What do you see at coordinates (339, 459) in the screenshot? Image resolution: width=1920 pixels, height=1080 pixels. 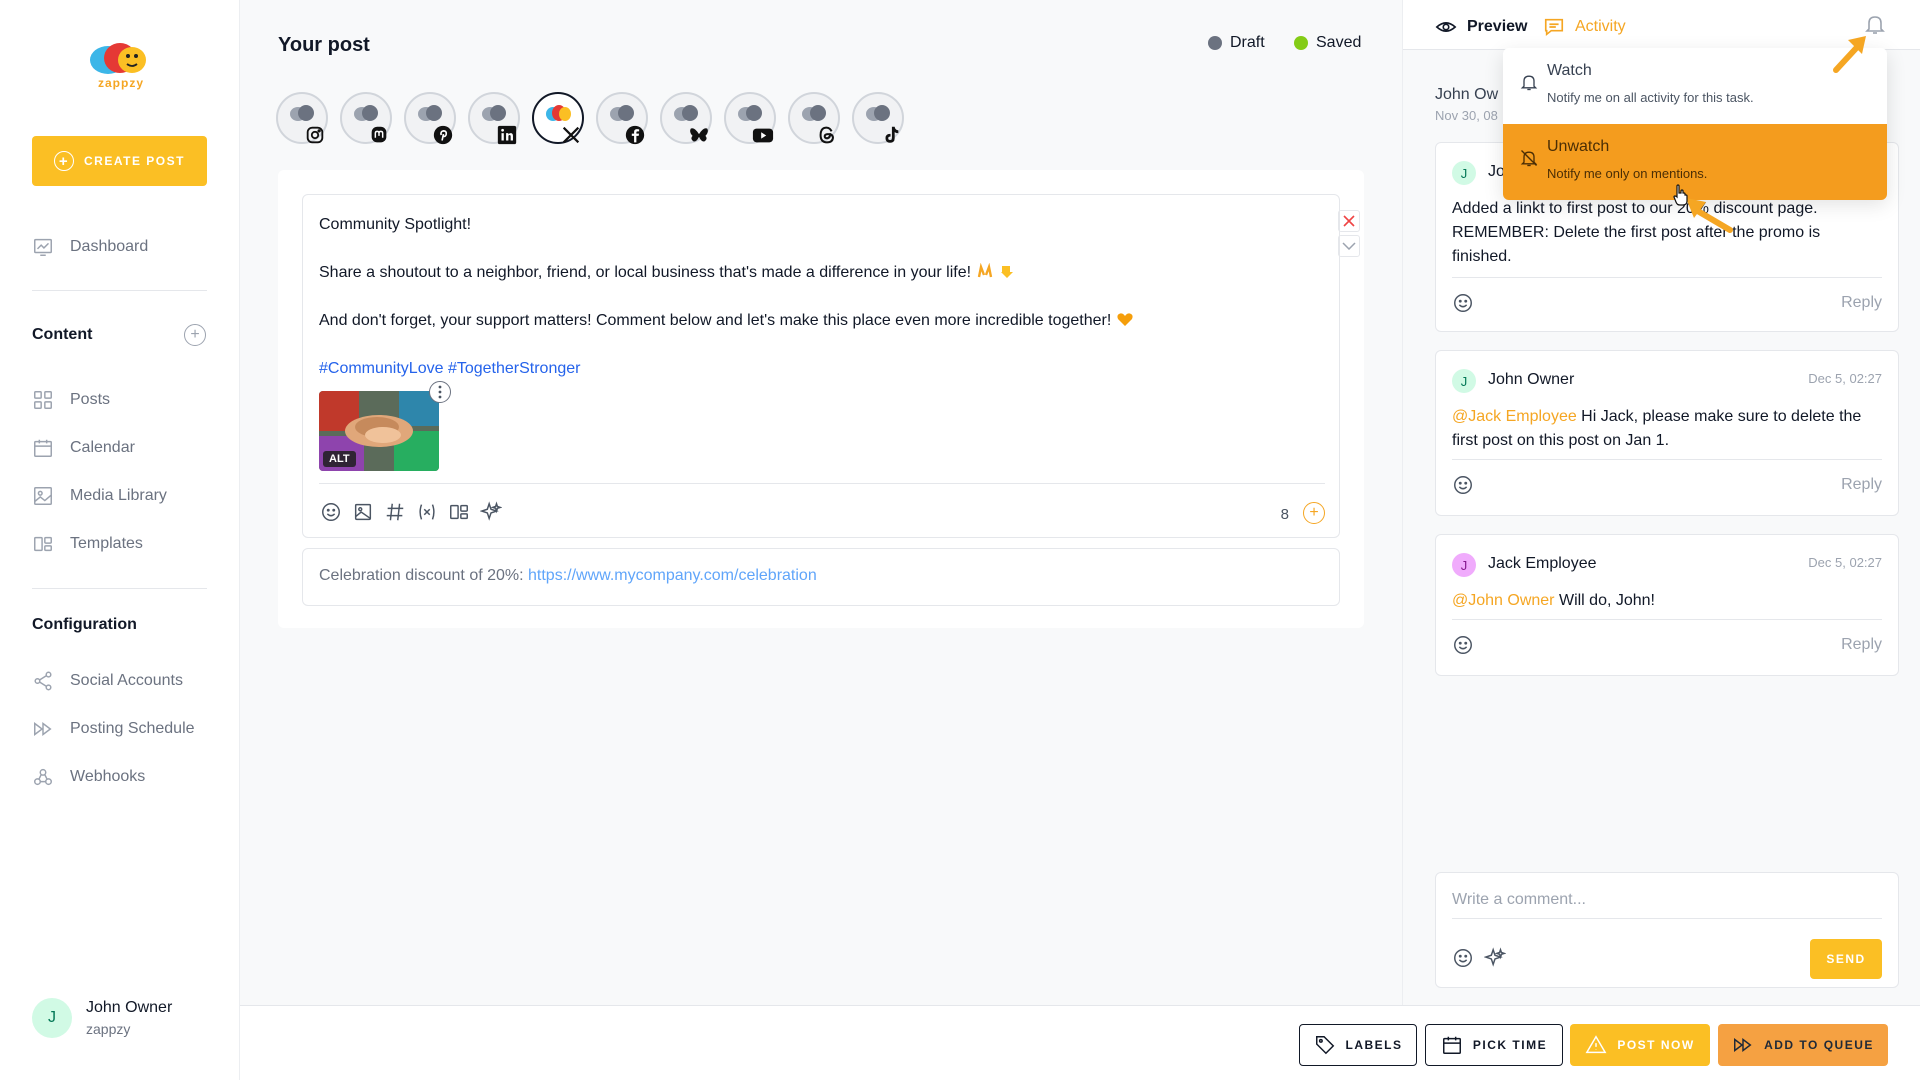 I see `alt-text-tag: ALT` at bounding box center [339, 459].